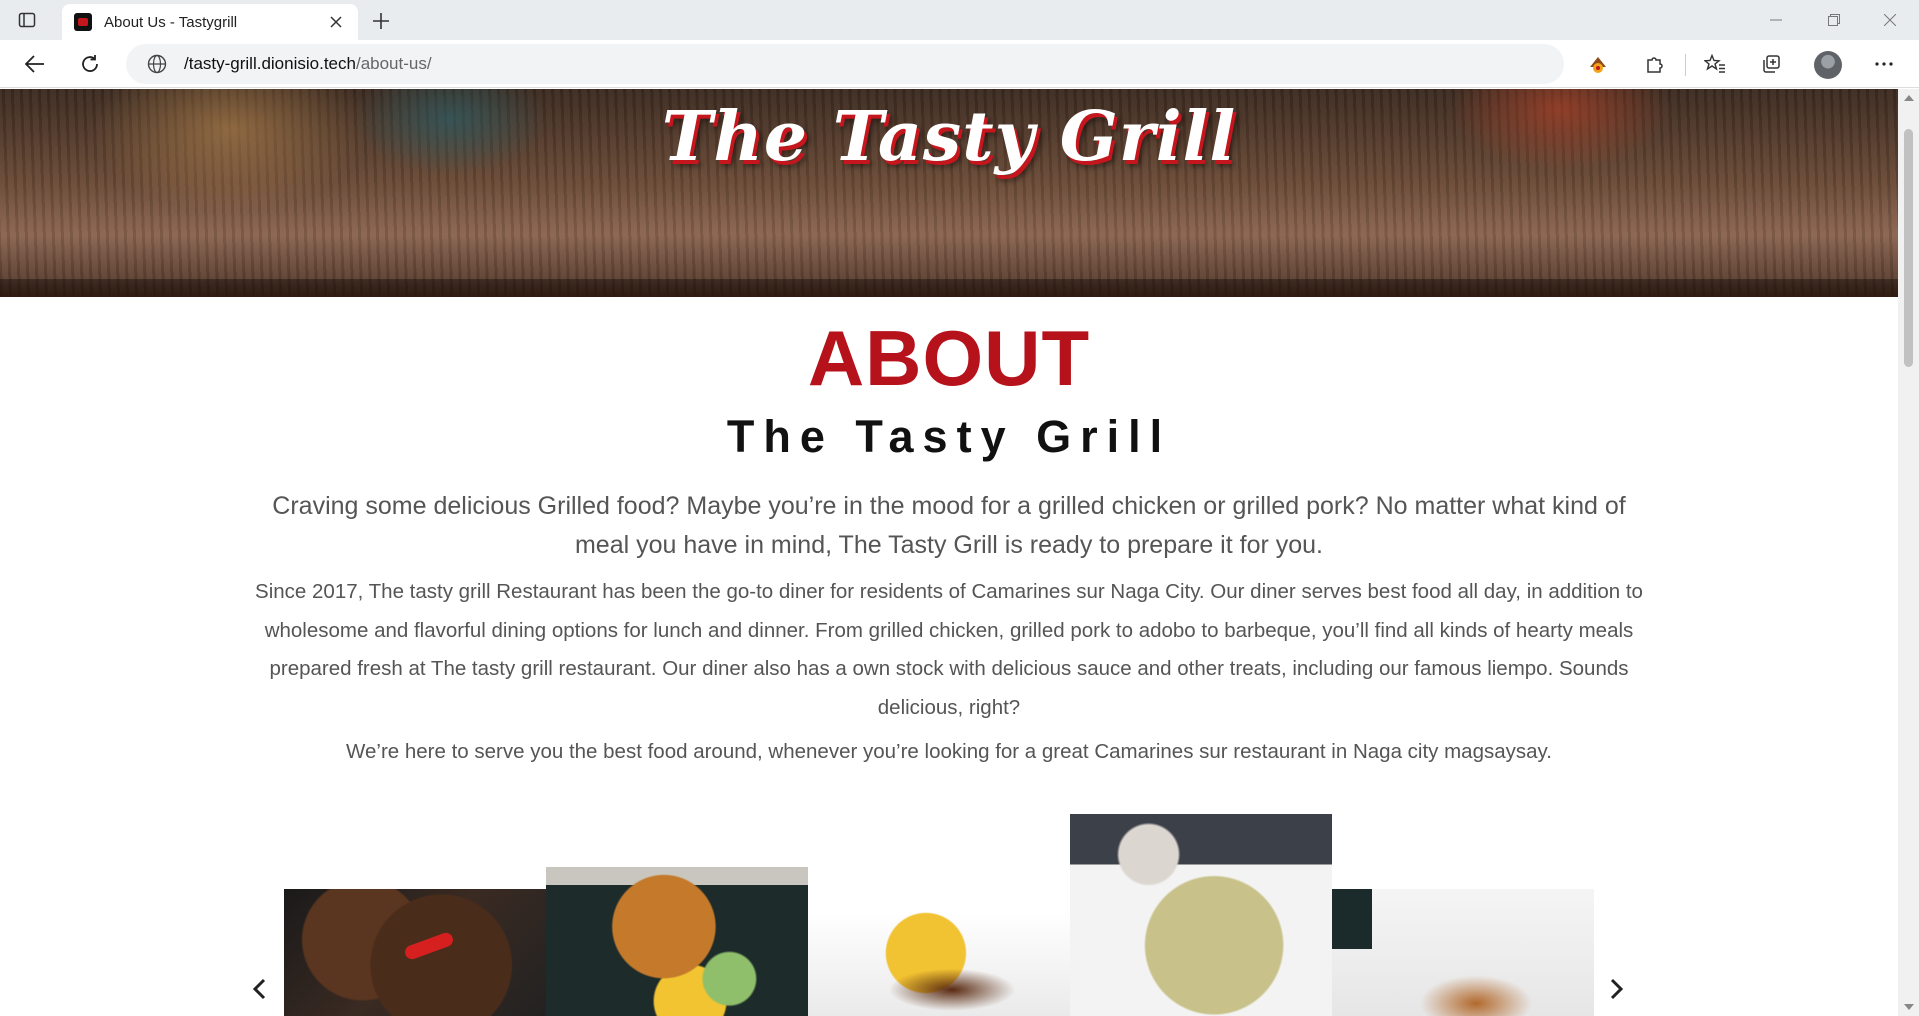 The height and width of the screenshot is (1016, 1919). What do you see at coordinates (35, 64) in the screenshot?
I see `back-arrow-icon` at bounding box center [35, 64].